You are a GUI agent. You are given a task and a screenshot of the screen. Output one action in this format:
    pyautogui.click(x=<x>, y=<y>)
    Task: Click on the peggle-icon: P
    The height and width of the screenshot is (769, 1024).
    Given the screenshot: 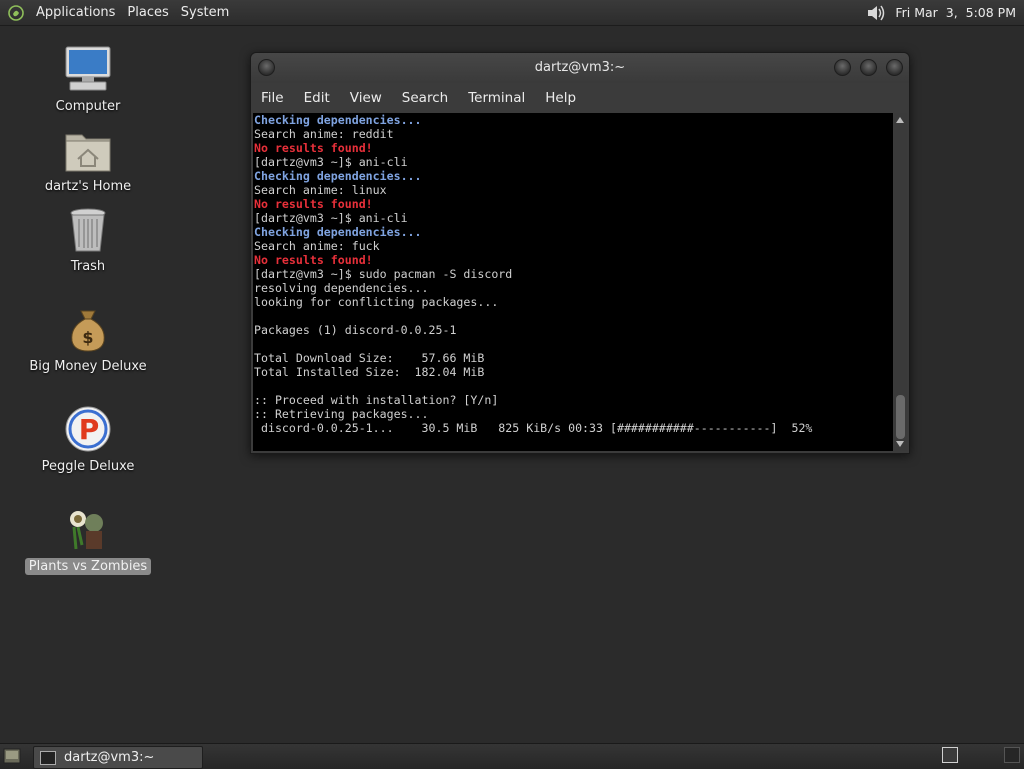 What is the action you would take?
    pyautogui.click(x=88, y=429)
    